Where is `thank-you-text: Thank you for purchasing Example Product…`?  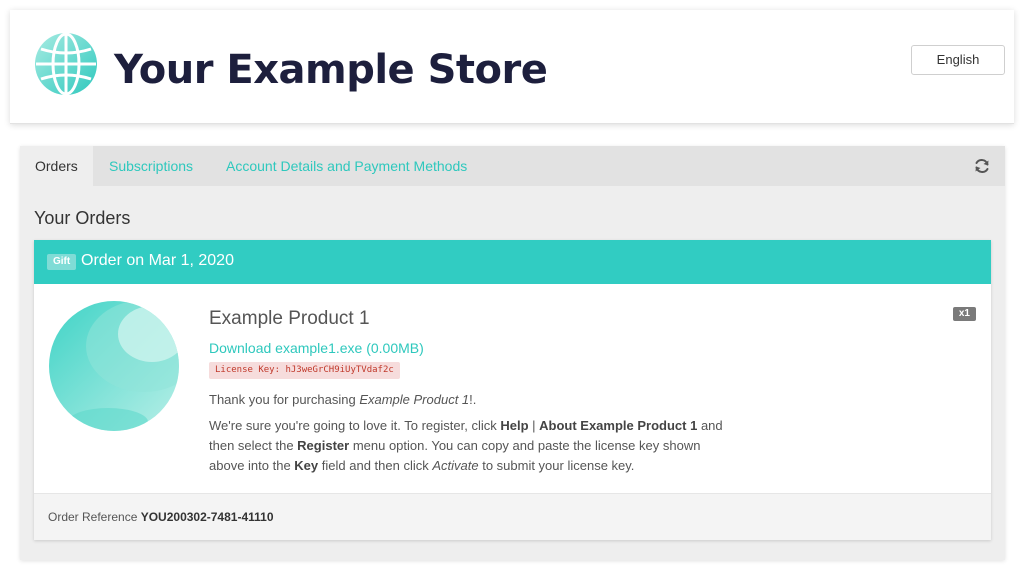 thank-you-text: Thank you for purchasing Example Product… is located at coordinates (343, 399).